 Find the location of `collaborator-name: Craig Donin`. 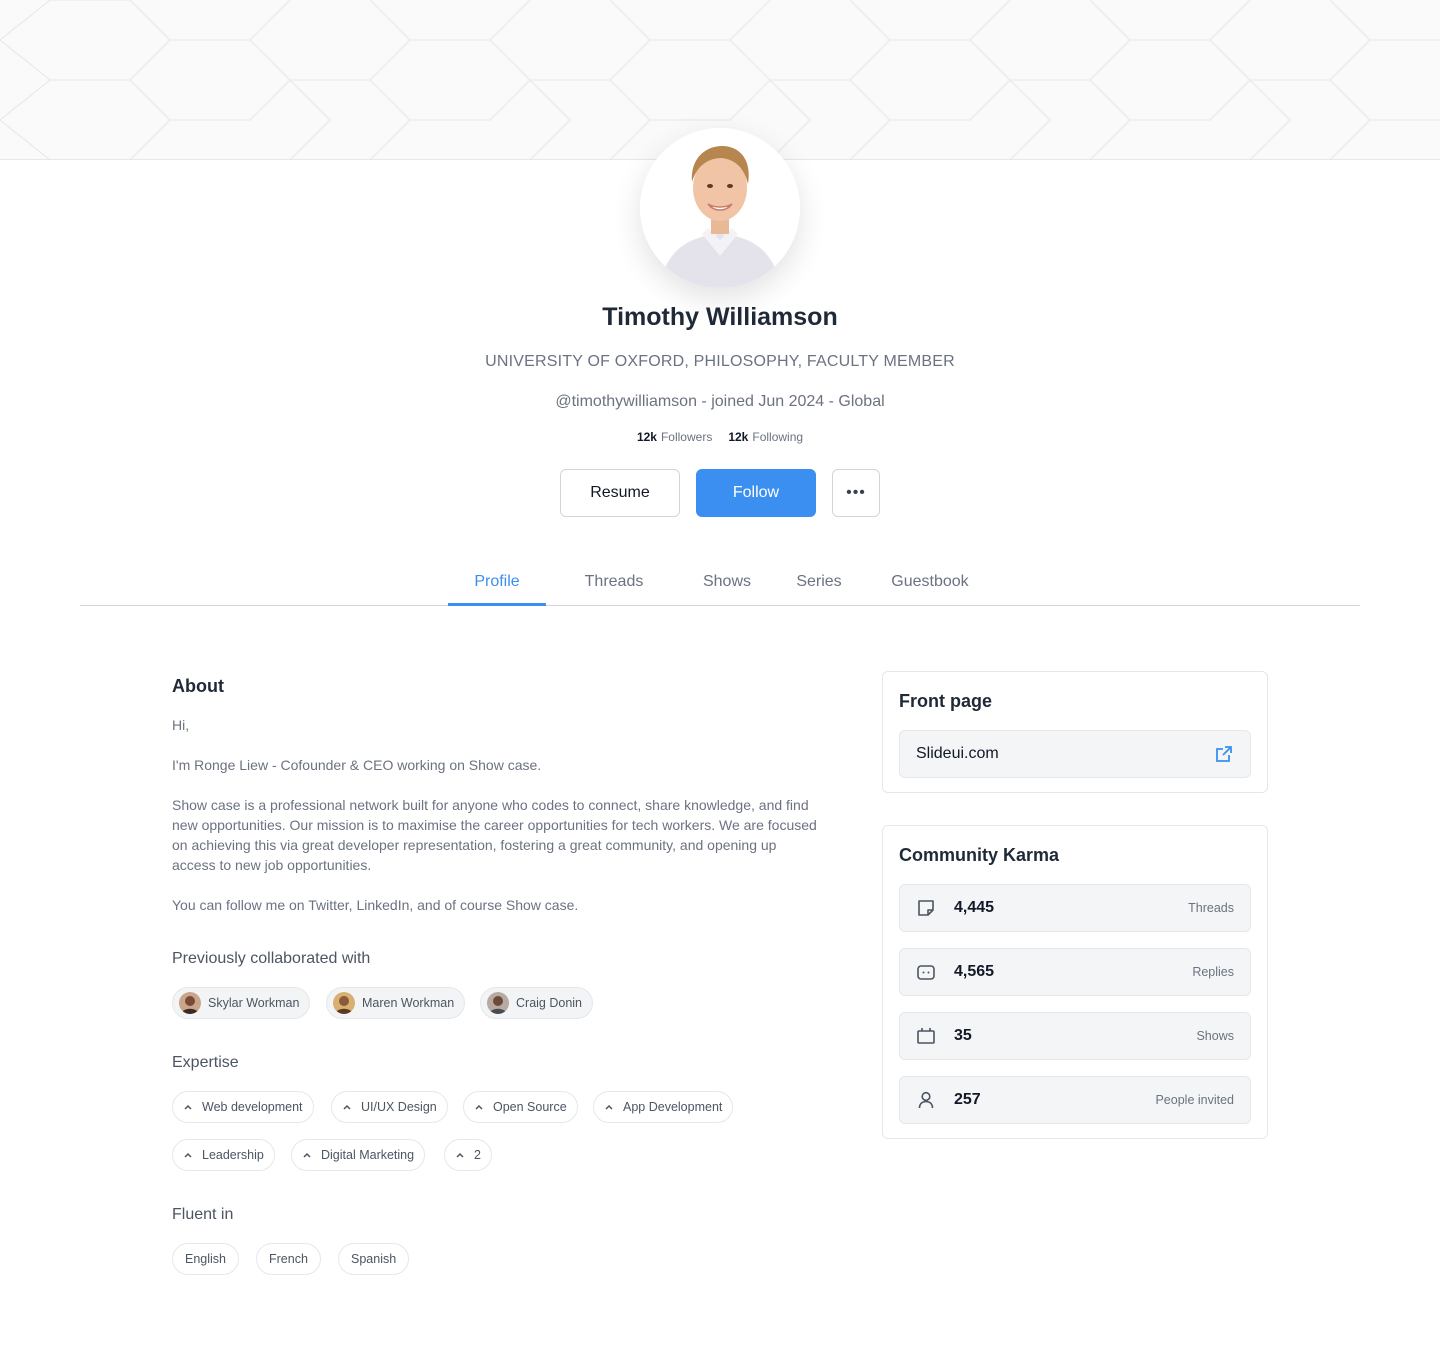

collaborator-name: Craig Donin is located at coordinates (549, 1003).